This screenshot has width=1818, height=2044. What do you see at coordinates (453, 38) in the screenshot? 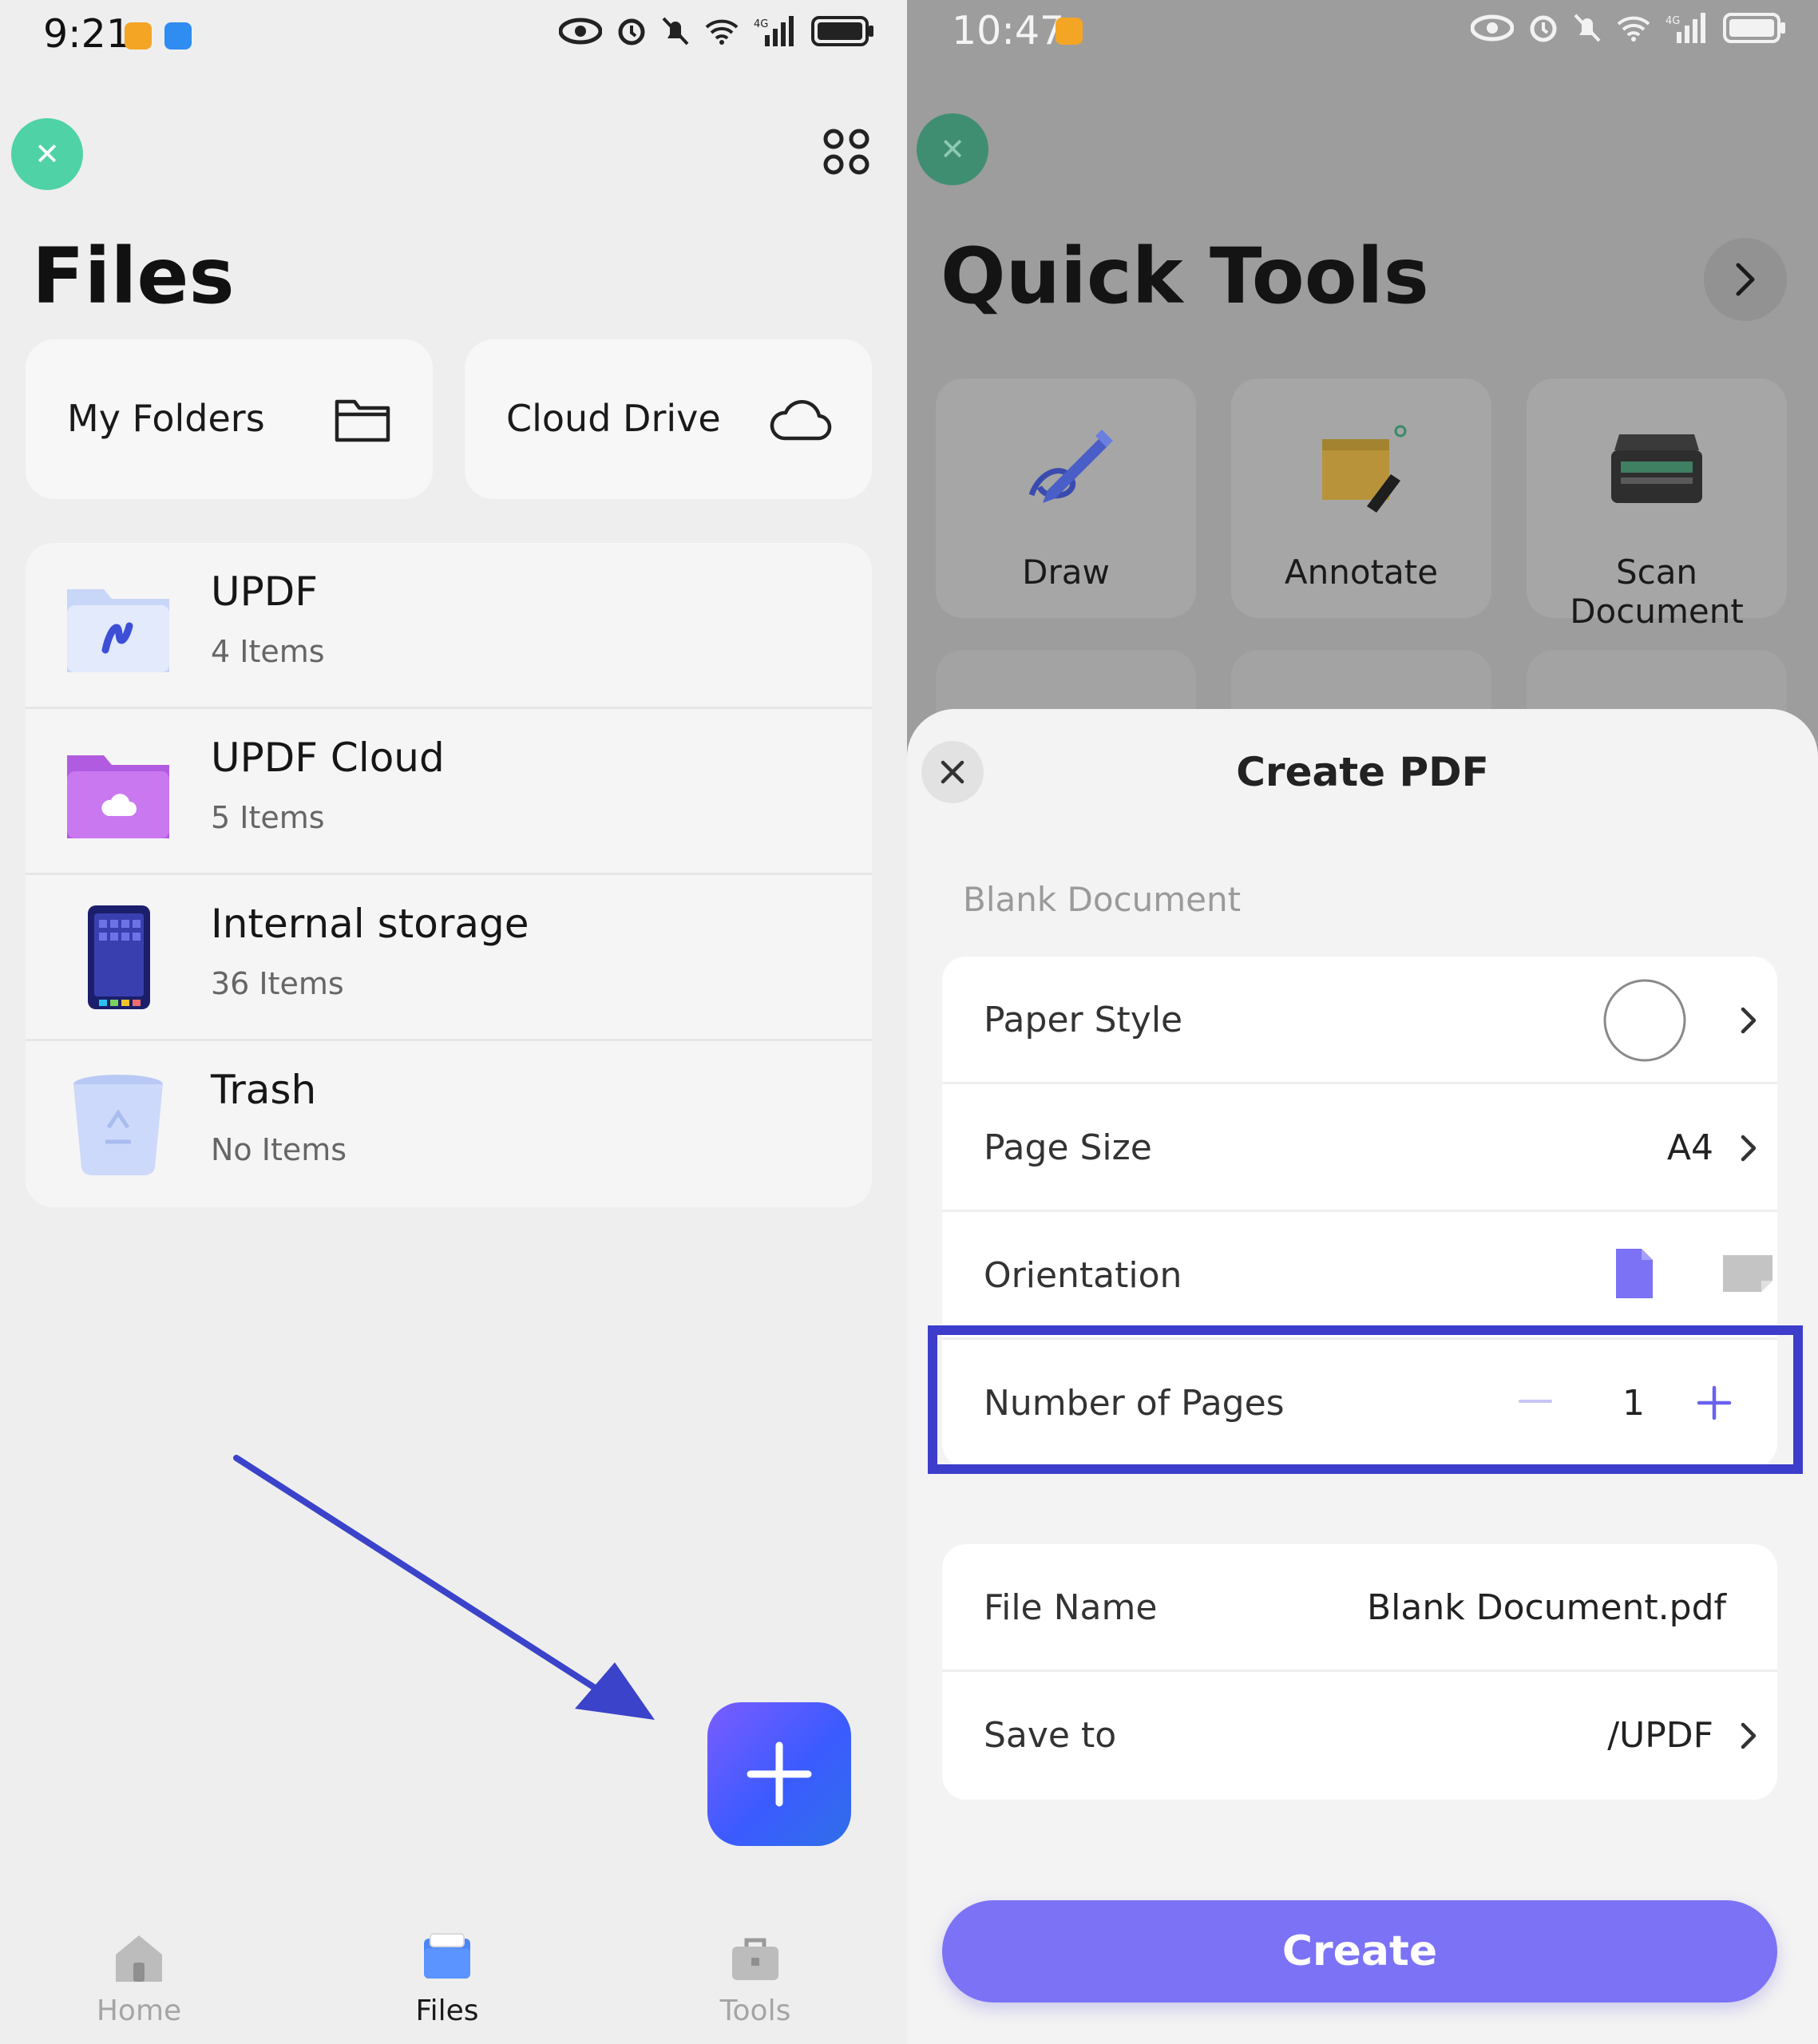
I see `status-bar: 9:21 4G` at bounding box center [453, 38].